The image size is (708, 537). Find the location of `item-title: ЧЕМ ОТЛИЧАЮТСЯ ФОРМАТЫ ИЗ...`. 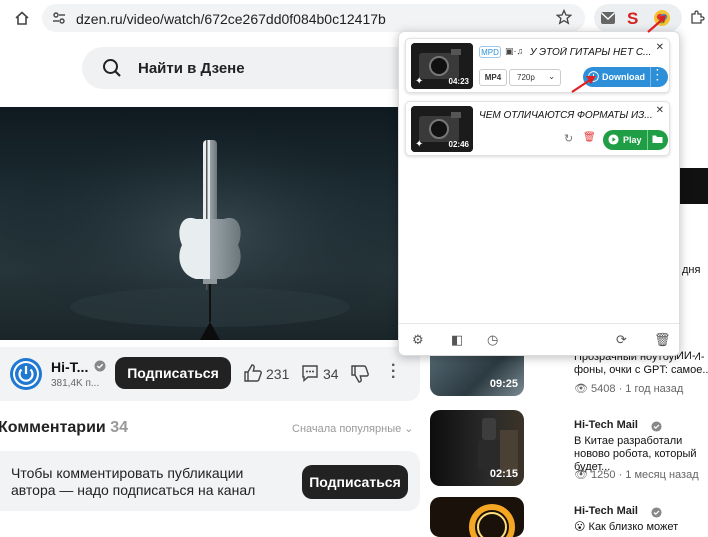

item-title: ЧЕМ ОТЛИЧАЮТСЯ ФОРМАТЫ ИЗ... is located at coordinates (566, 115).